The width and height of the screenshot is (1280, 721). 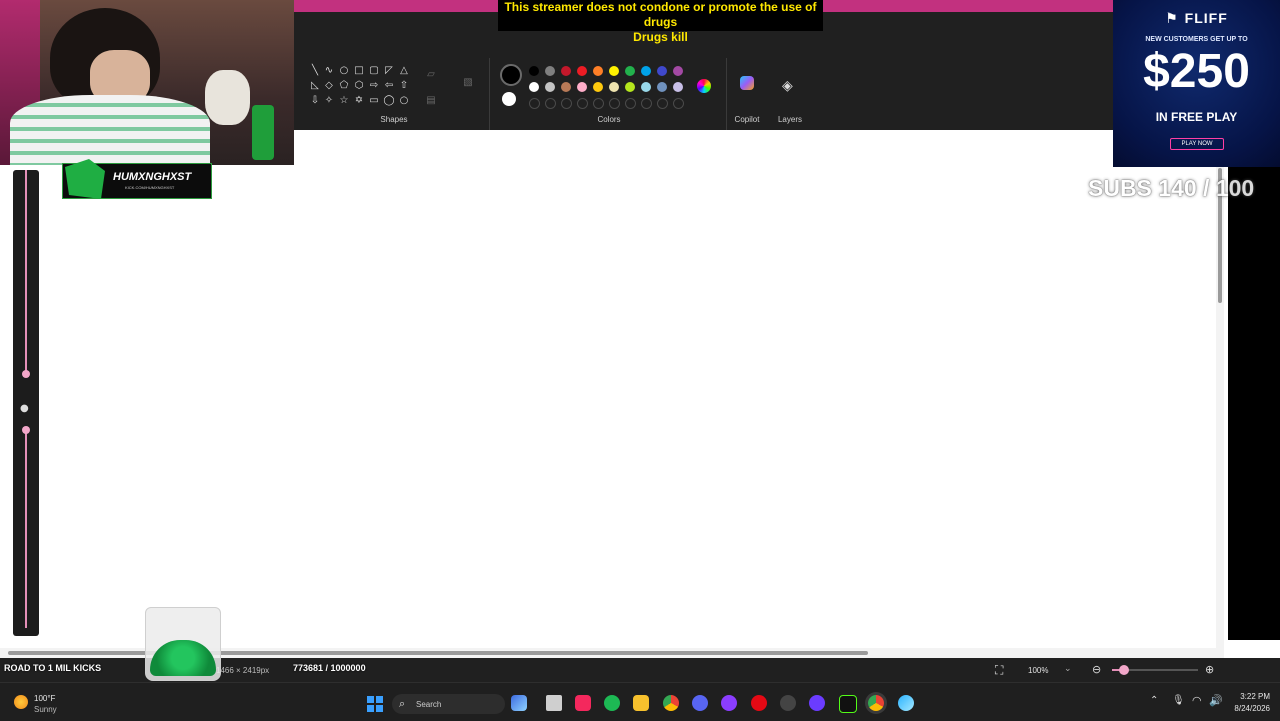 What do you see at coordinates (359, 101) in the screenshot?
I see `six-point-star-shape-icon: ✡` at bounding box center [359, 101].